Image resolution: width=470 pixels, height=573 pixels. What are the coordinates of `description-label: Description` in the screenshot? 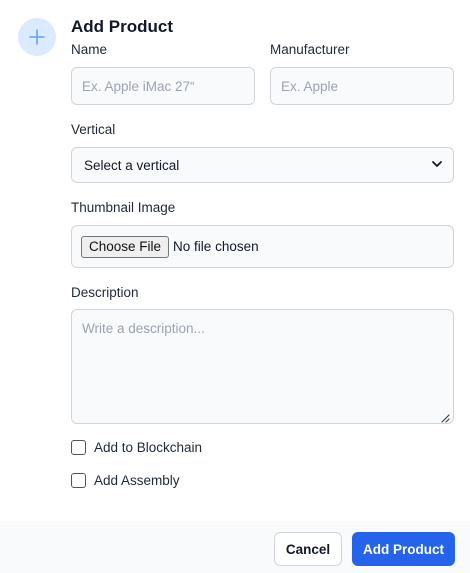 It's located at (105, 292).